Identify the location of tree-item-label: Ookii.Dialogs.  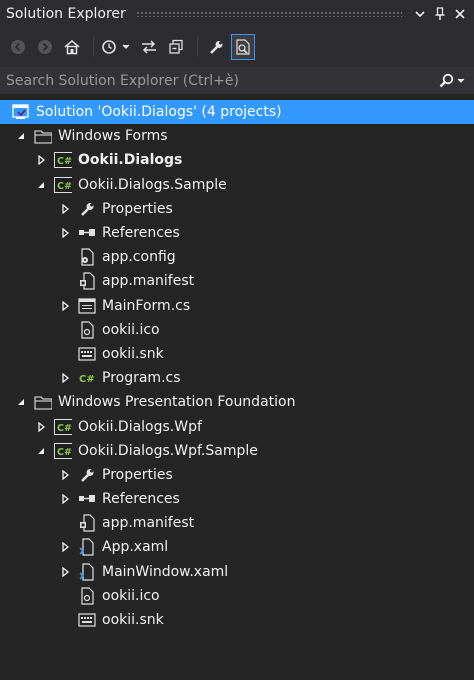
(130, 160).